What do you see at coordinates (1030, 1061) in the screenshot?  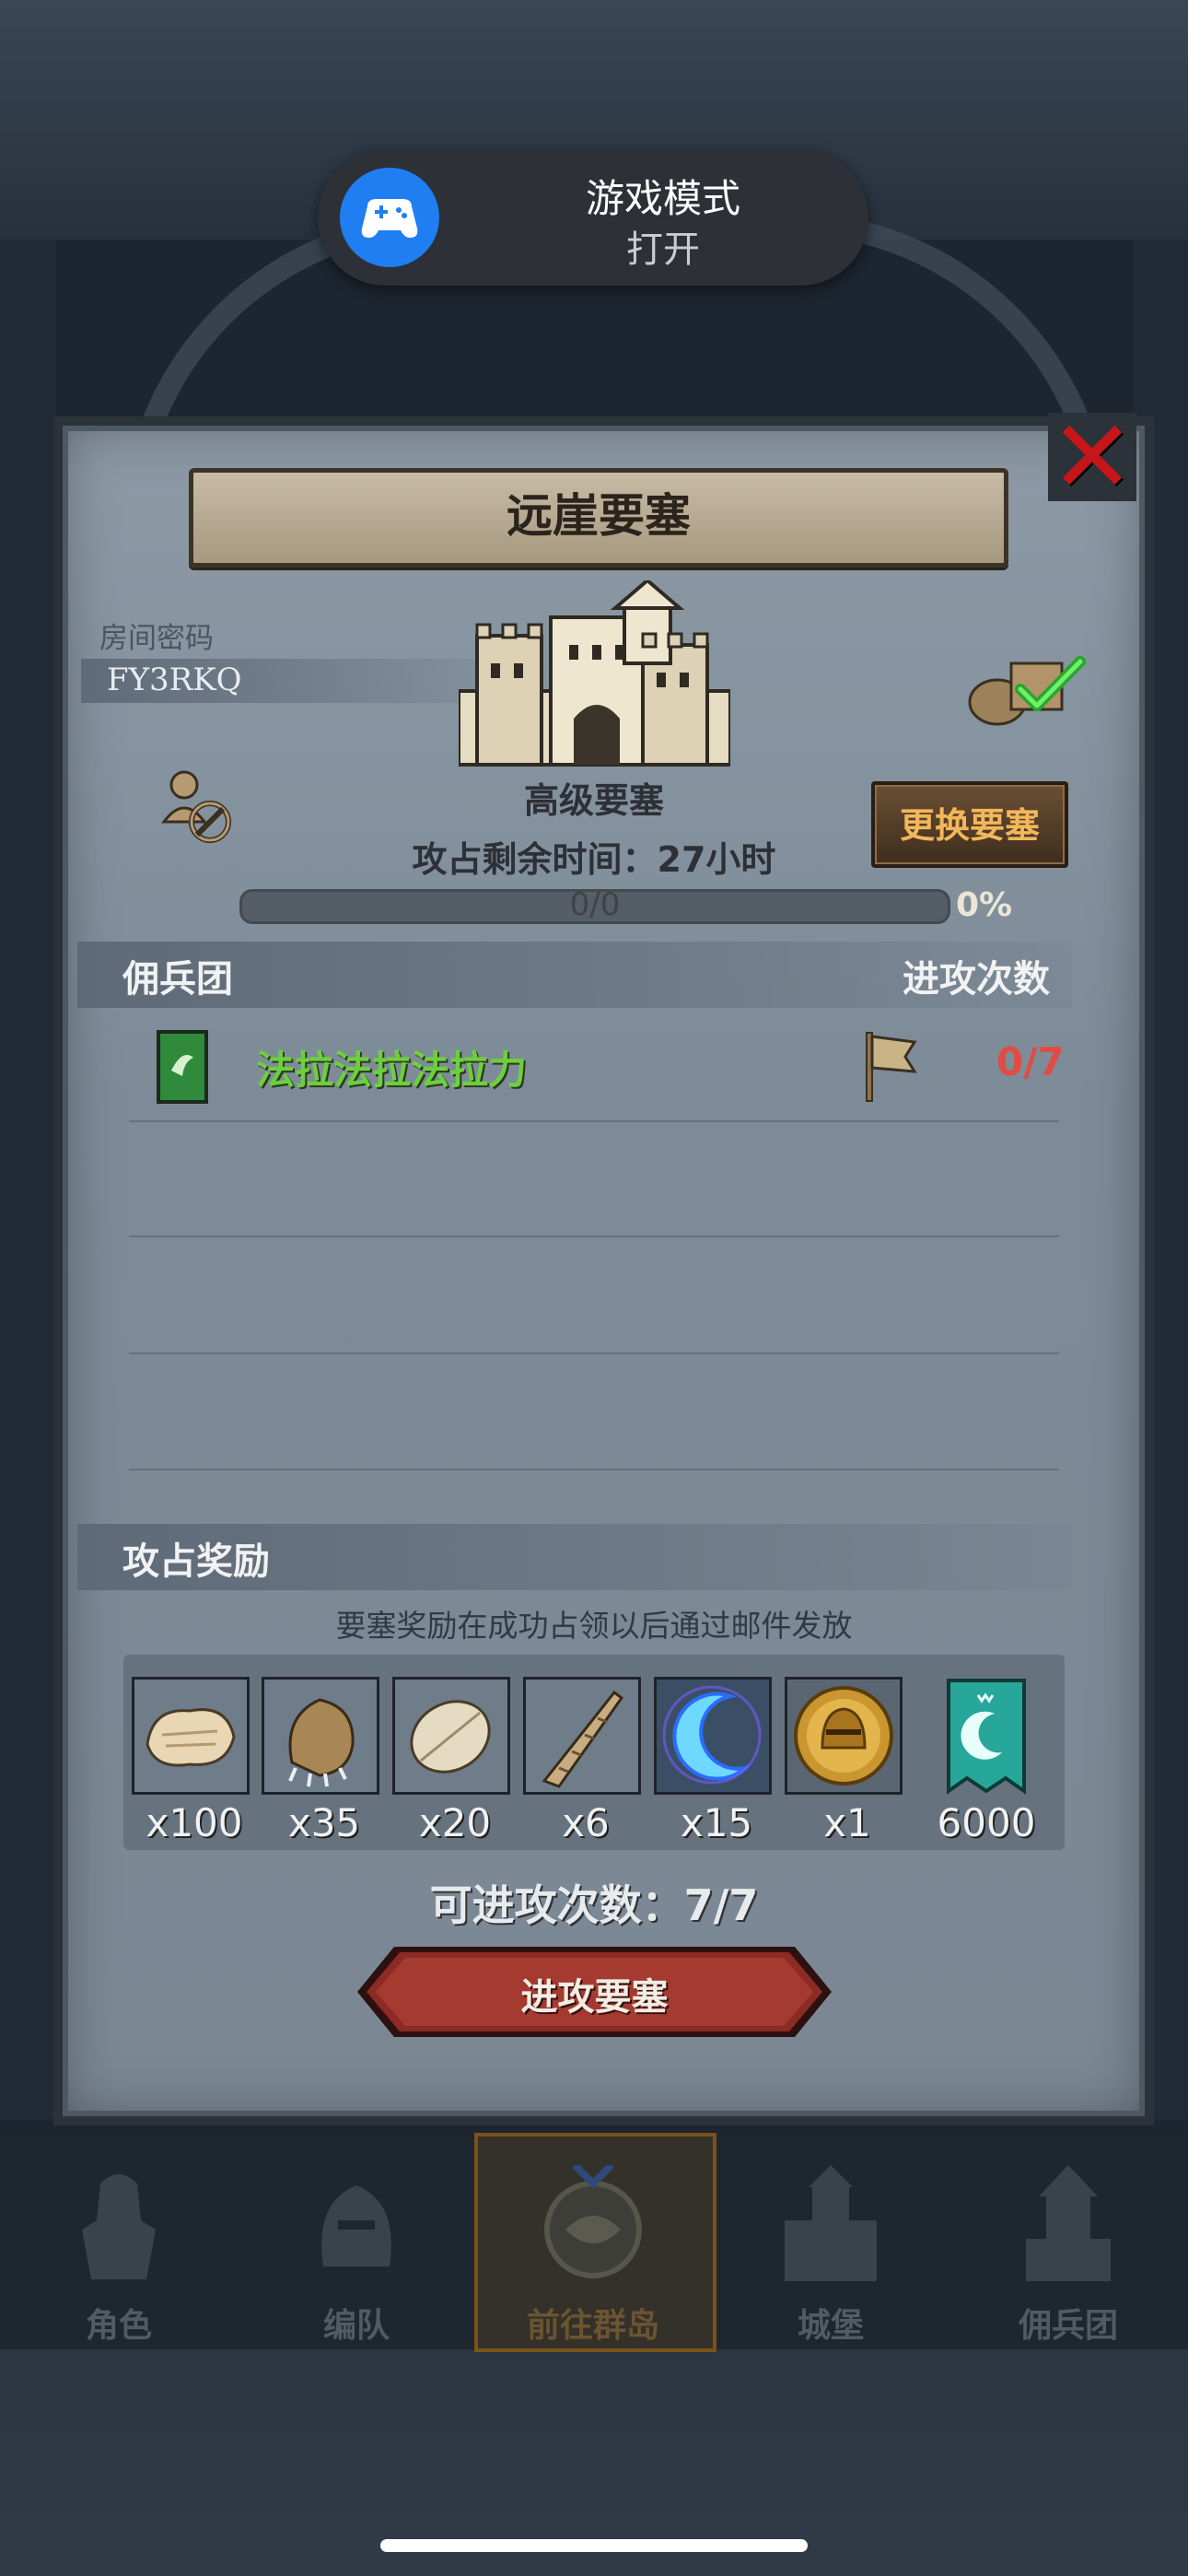 I see `guild-attack-count: 0/7` at bounding box center [1030, 1061].